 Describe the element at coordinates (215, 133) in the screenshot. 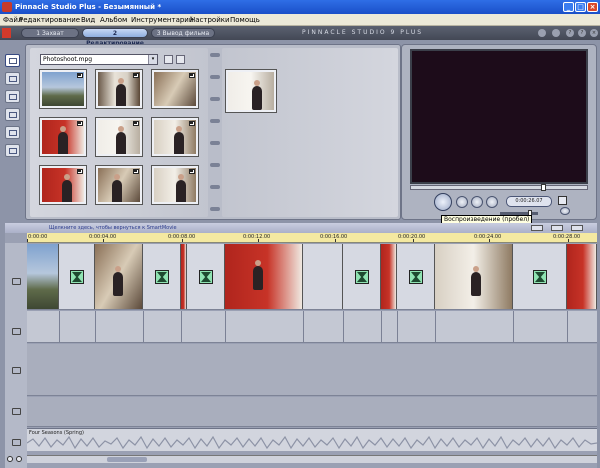

I see `album-spiral-binding` at that location.